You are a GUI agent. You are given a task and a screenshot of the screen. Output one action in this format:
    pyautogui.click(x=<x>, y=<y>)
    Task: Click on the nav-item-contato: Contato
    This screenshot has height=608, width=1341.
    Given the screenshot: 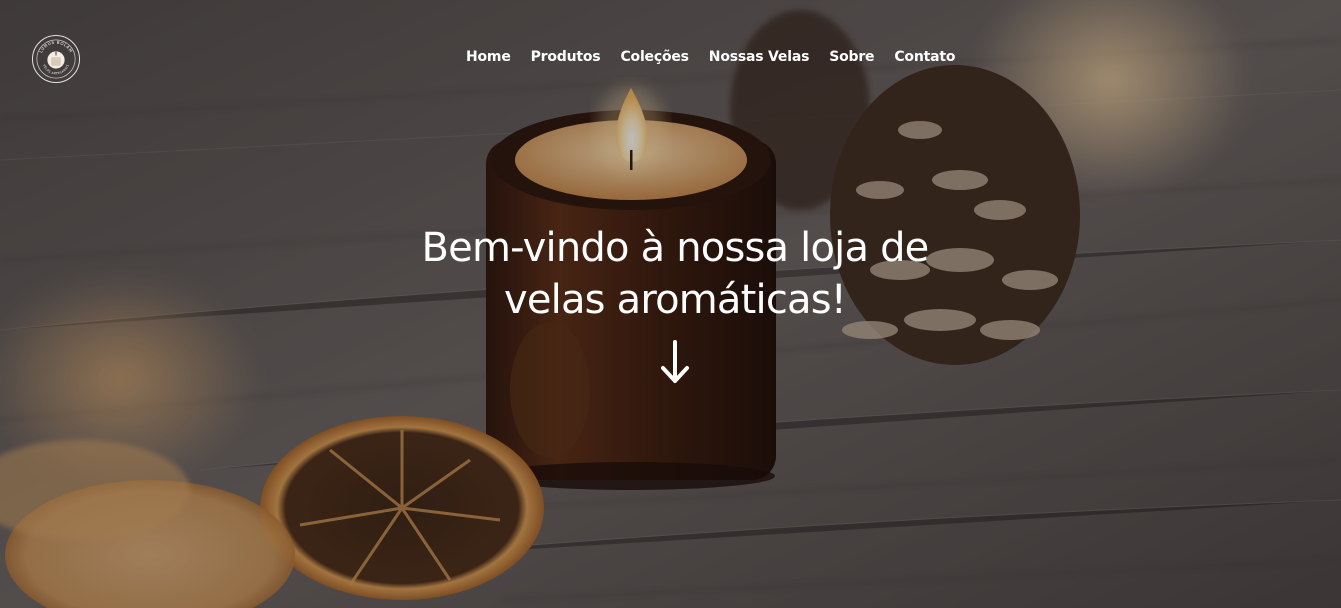 What is the action you would take?
    pyautogui.click(x=924, y=57)
    